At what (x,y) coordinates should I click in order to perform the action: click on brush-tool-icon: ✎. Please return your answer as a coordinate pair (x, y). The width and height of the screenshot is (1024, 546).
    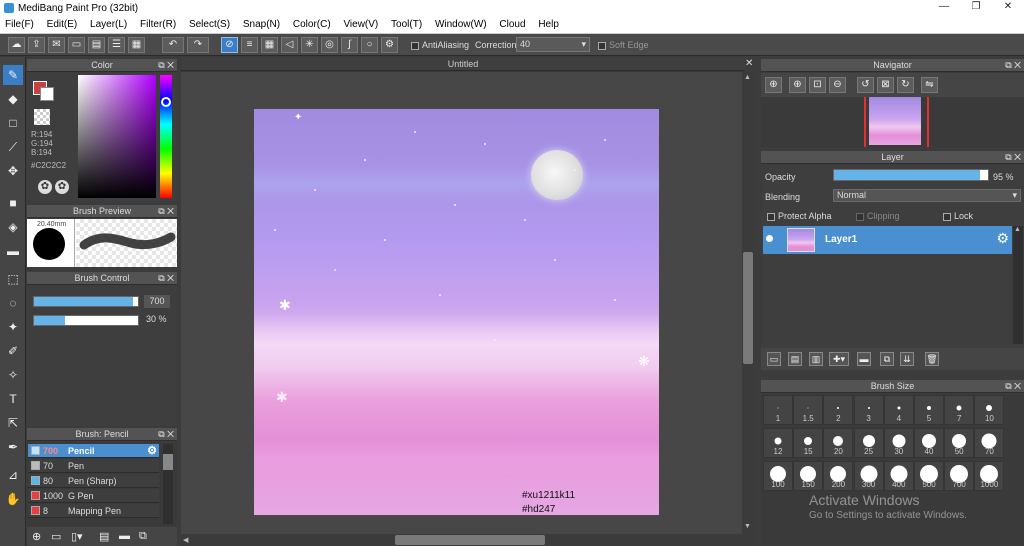
    Looking at the image, I should click on (13, 75).